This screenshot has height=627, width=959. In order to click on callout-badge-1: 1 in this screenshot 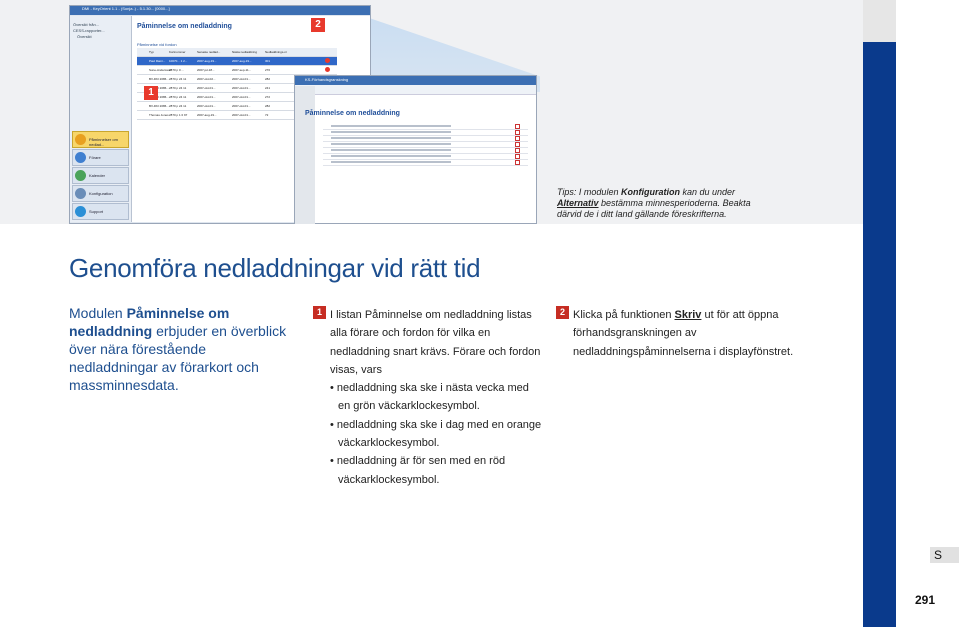, I will do `click(151, 93)`.